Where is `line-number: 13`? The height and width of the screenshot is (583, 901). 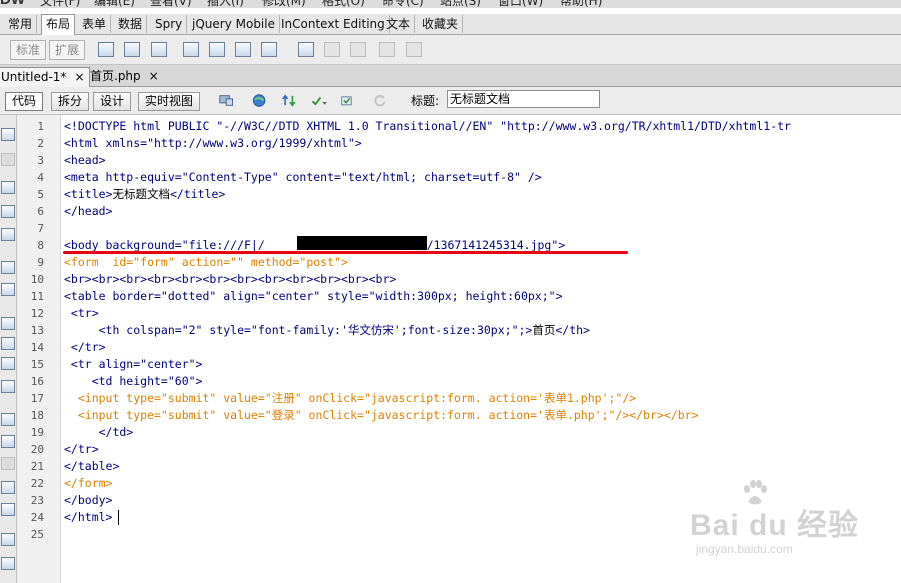 line-number: 13 is located at coordinates (37, 330).